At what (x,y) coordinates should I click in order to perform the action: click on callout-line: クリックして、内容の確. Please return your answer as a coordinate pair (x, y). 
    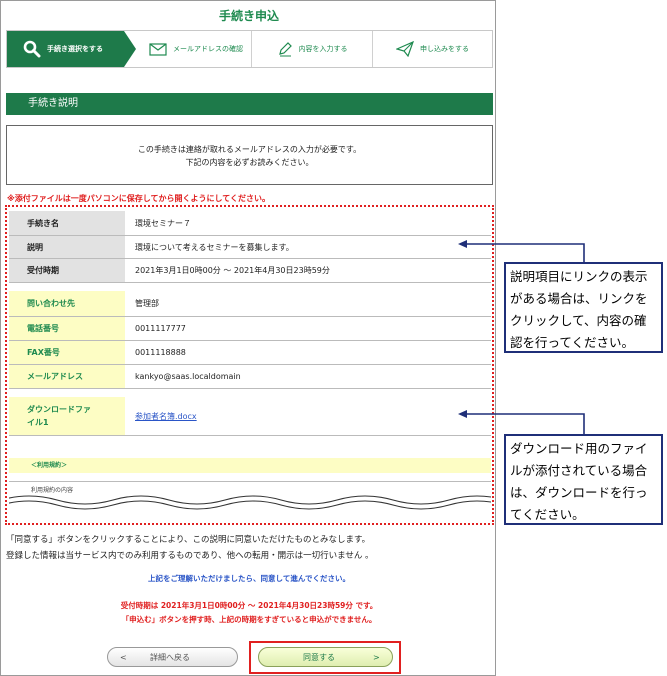
    Looking at the image, I should click on (578, 320).